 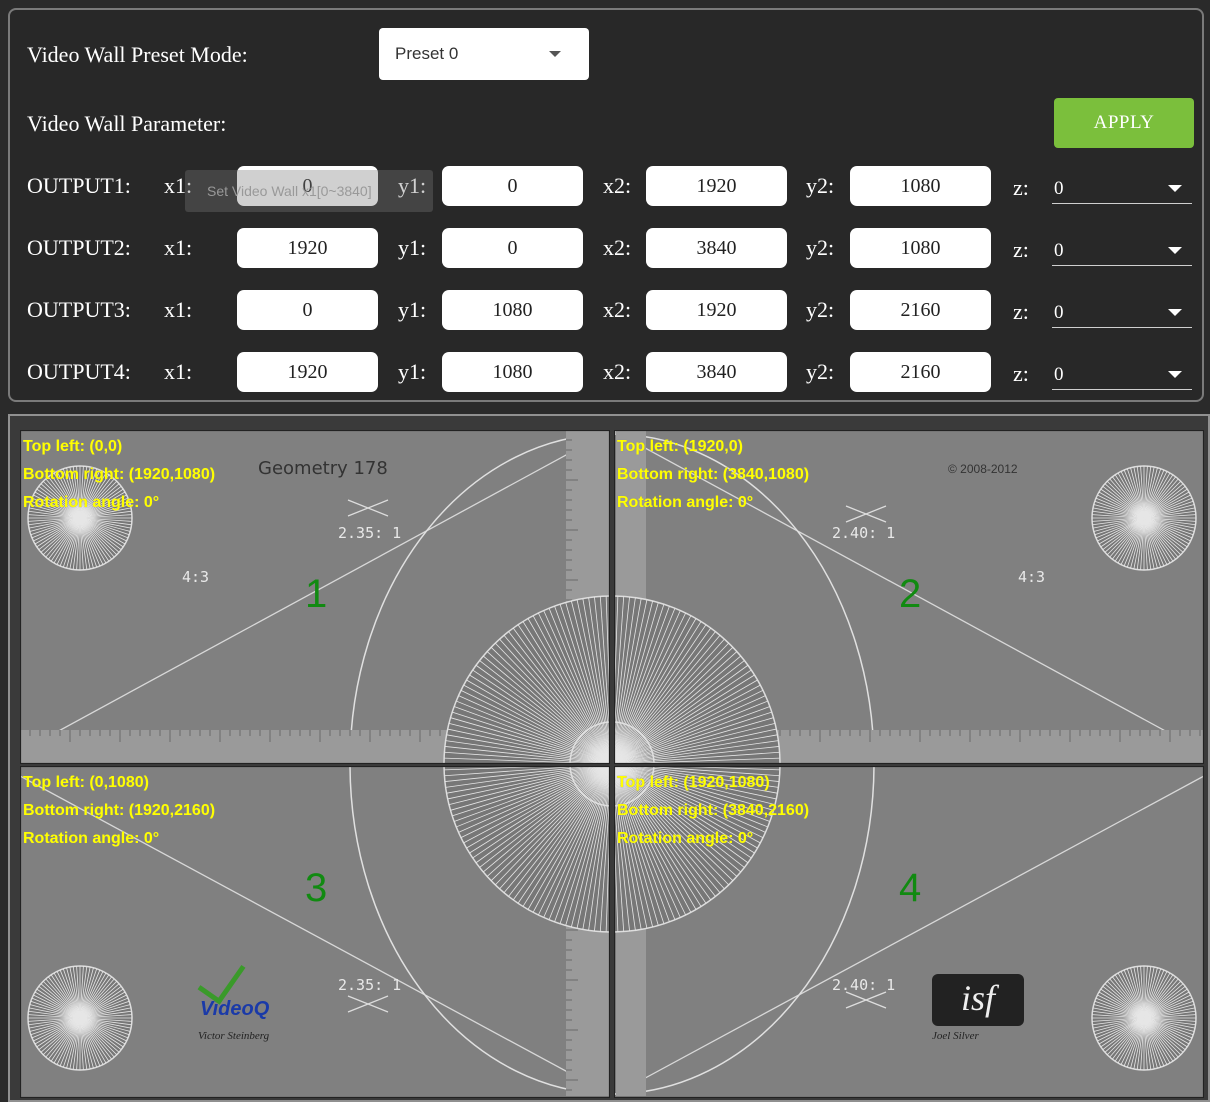 I want to click on output1-y2-input: 1080, so click(x=920, y=186).